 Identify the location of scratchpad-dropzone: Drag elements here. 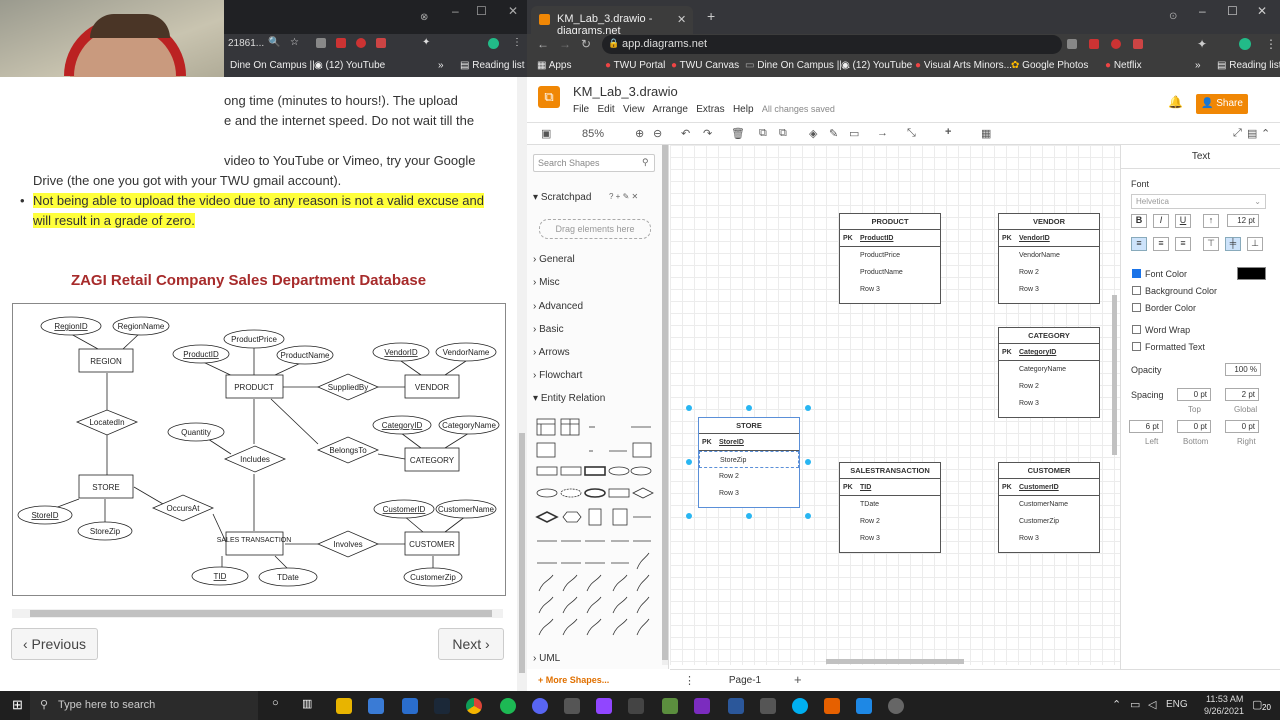
(595, 229).